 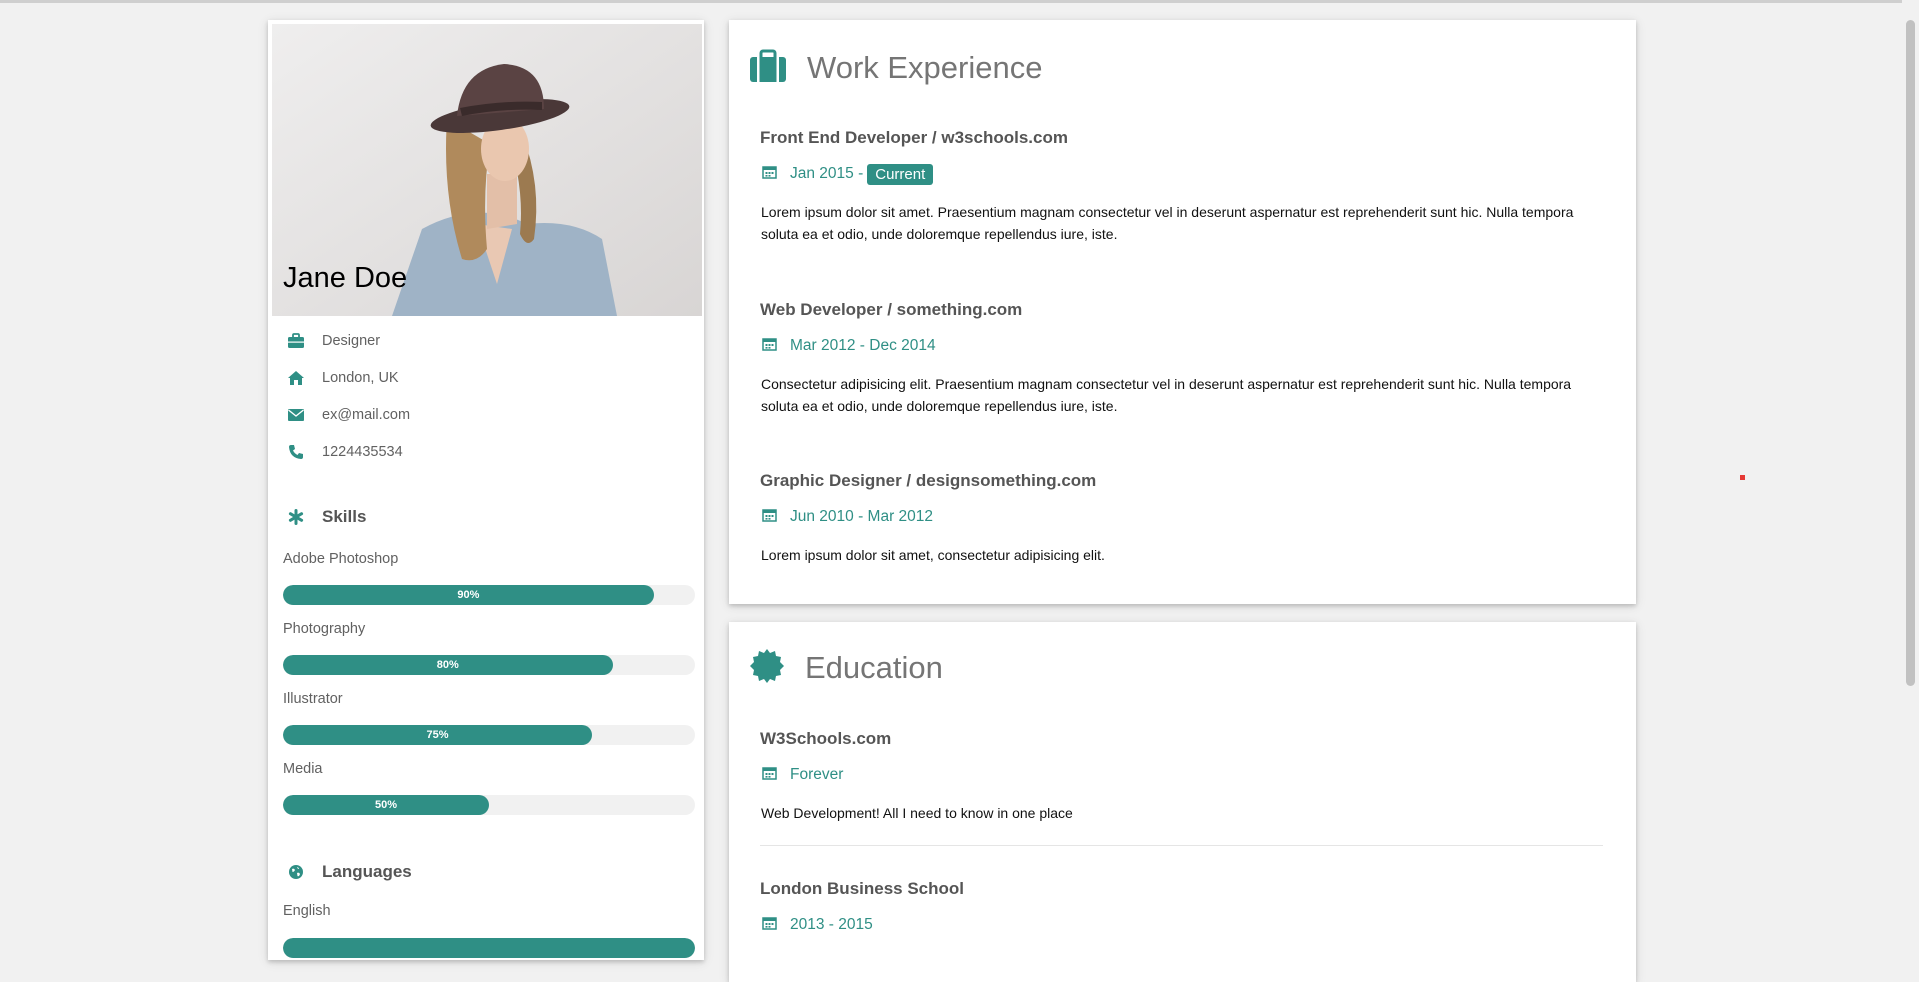 What do you see at coordinates (296, 872) in the screenshot?
I see `globe-icon` at bounding box center [296, 872].